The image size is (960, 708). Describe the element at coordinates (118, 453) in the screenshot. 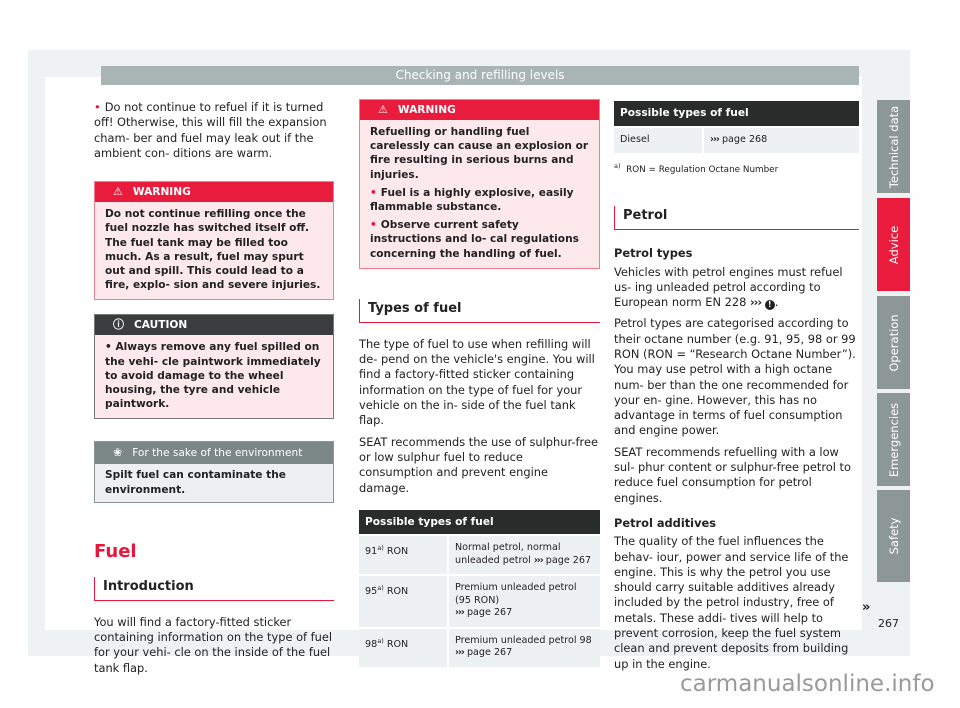

I see `environment-flower-icon: ❀` at that location.